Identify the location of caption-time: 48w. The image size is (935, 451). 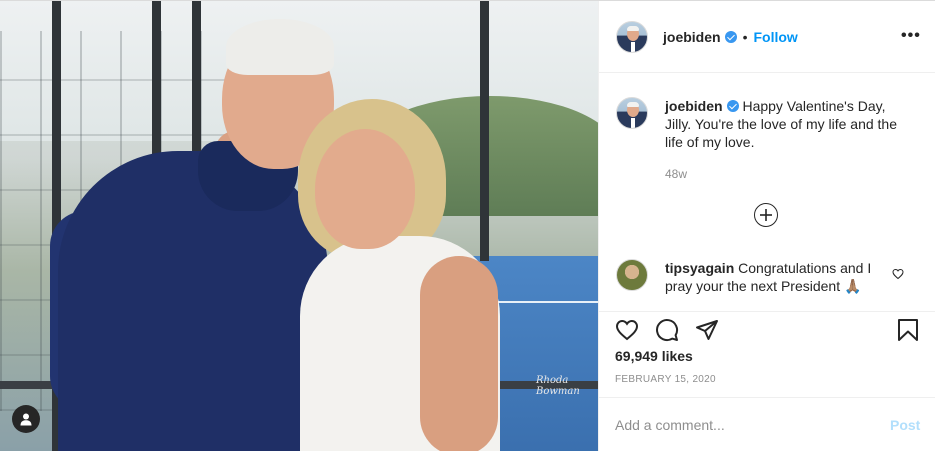
(676, 174).